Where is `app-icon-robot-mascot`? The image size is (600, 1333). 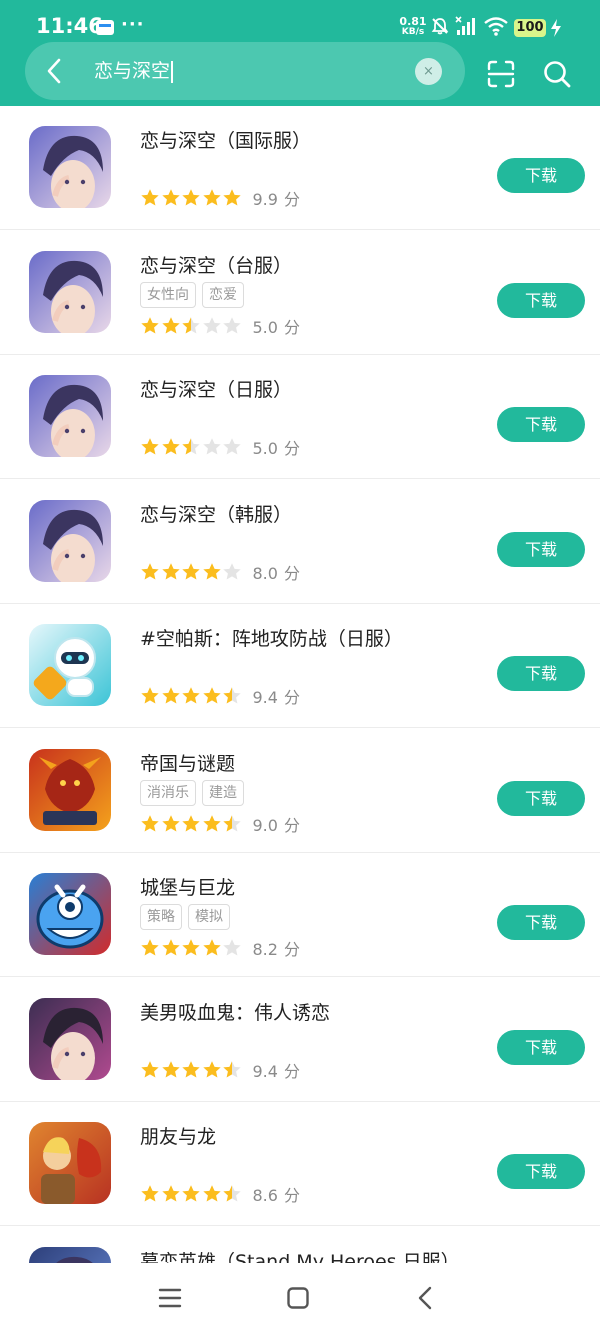
app-icon-robot-mascot is located at coordinates (70, 665).